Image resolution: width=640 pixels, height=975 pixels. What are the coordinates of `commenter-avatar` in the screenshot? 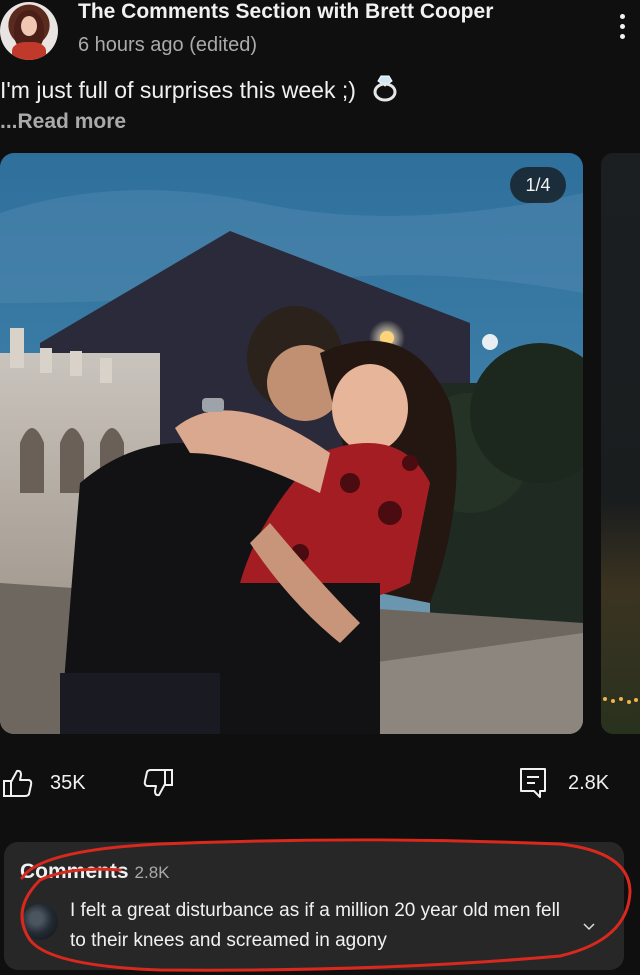 It's located at (40, 922).